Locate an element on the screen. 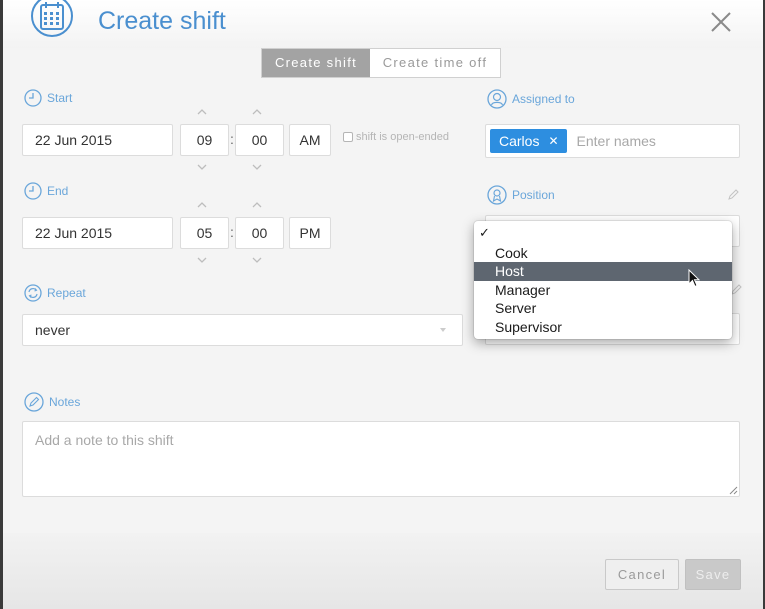  dropdown-option-cook: Cook is located at coordinates (603, 253).